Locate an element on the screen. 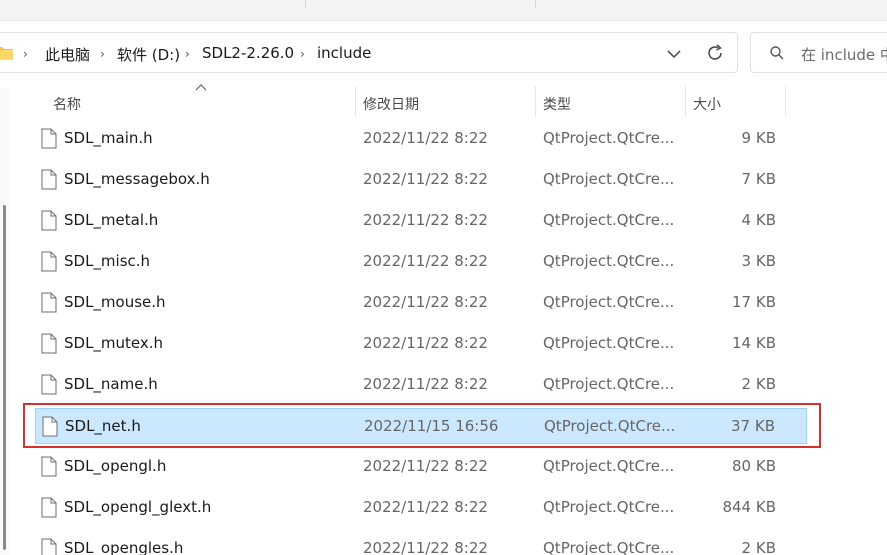  breadcrumb-include: include is located at coordinates (344, 53).